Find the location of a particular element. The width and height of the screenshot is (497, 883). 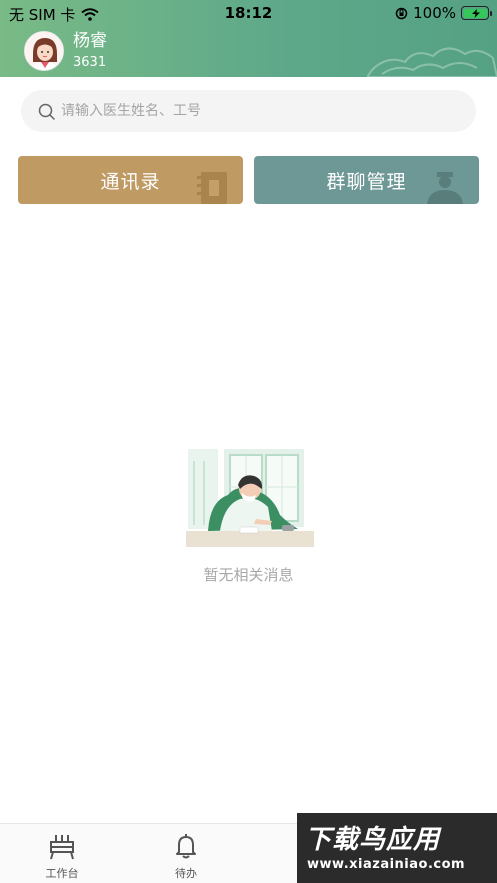

watermark-overlay: 下载鸟应用 www.xiazainiao.com is located at coordinates (397, 848).